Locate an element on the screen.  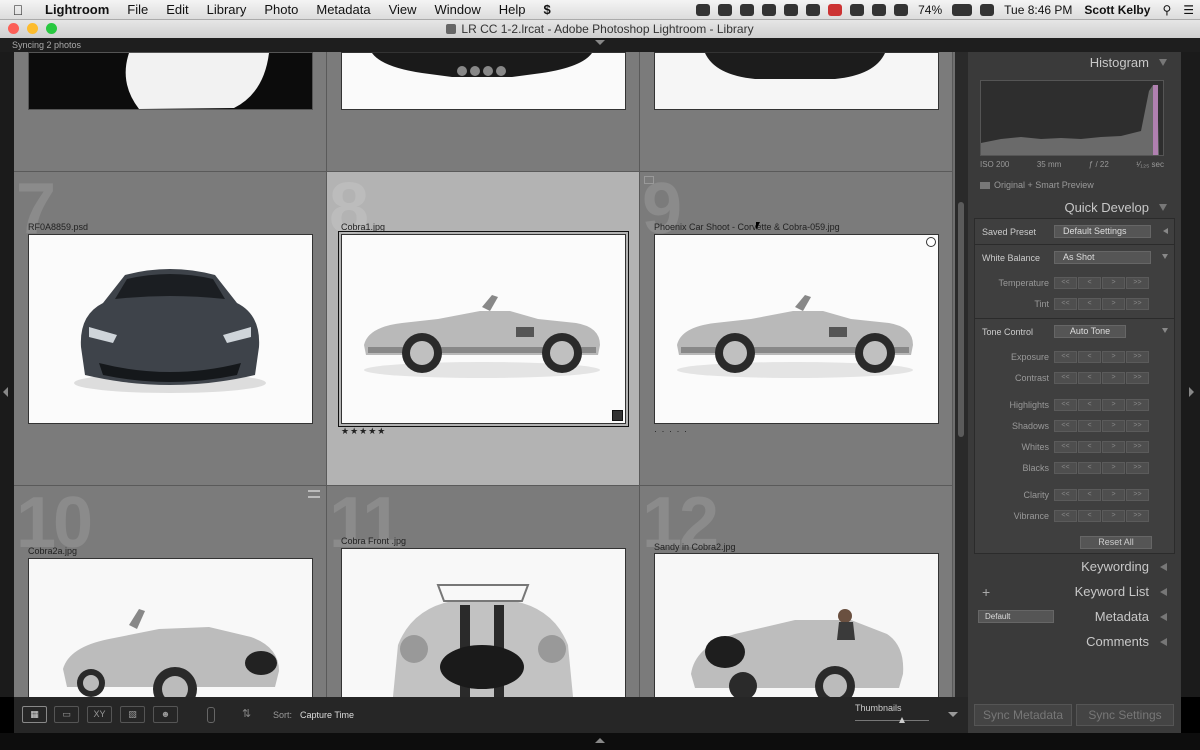
exposure-big-increase-button: >> is located at coordinates (1137, 357).